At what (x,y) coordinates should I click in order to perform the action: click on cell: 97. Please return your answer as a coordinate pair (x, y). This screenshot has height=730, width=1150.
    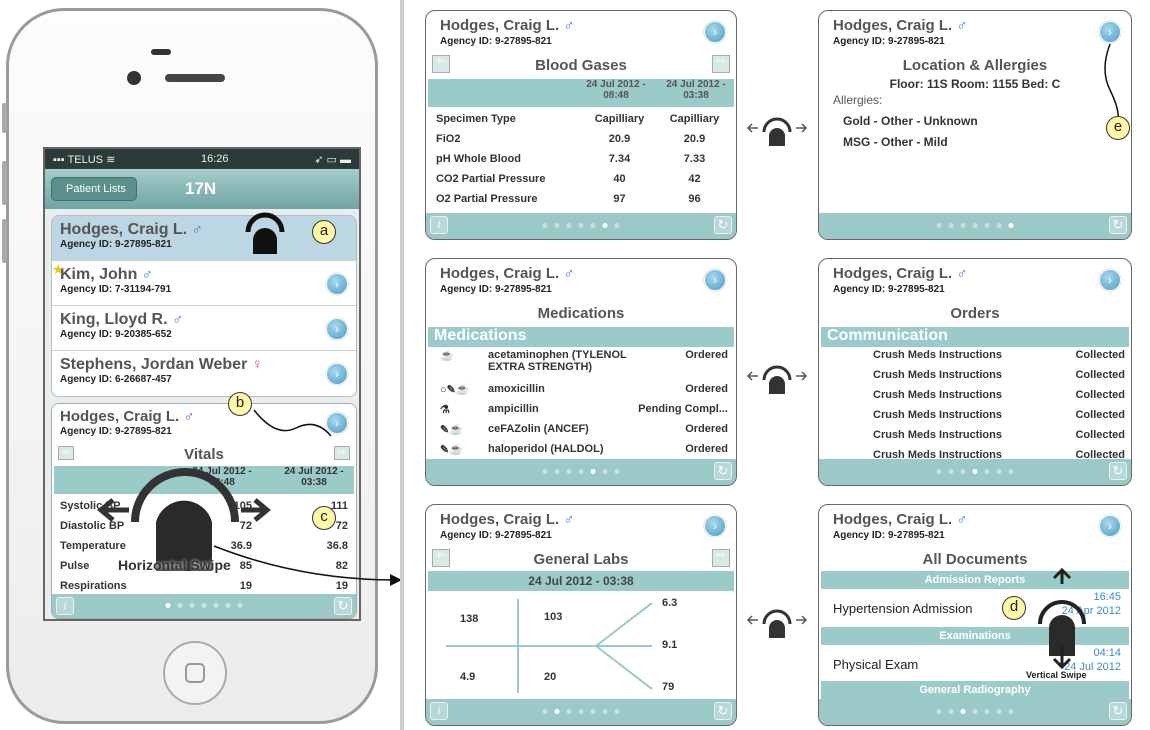
    Looking at the image, I should click on (619, 199).